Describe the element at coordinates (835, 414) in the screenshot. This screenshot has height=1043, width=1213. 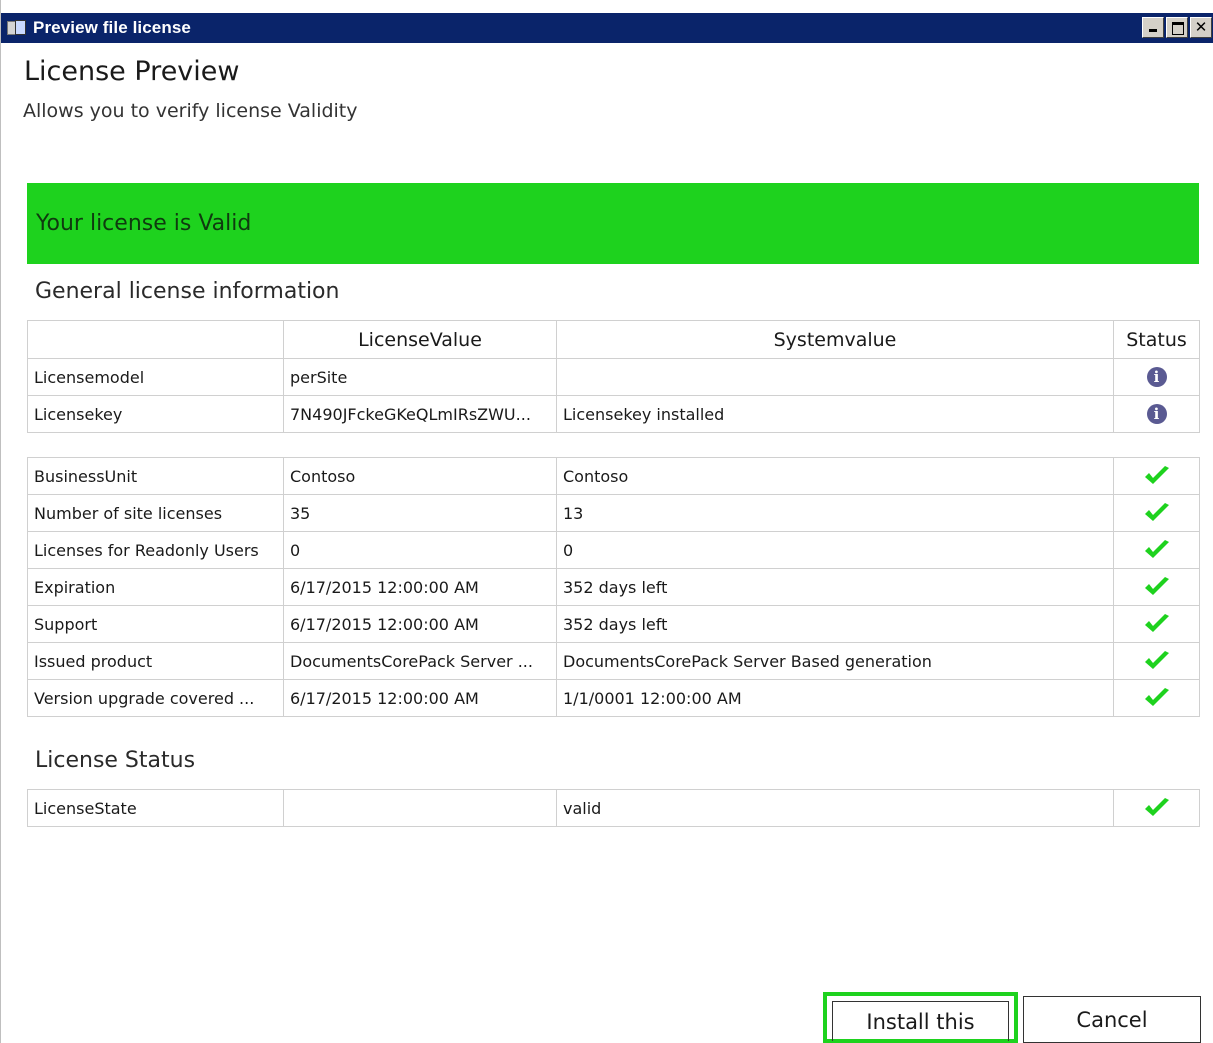
I see `system-value-cell: Licensekey installed` at that location.